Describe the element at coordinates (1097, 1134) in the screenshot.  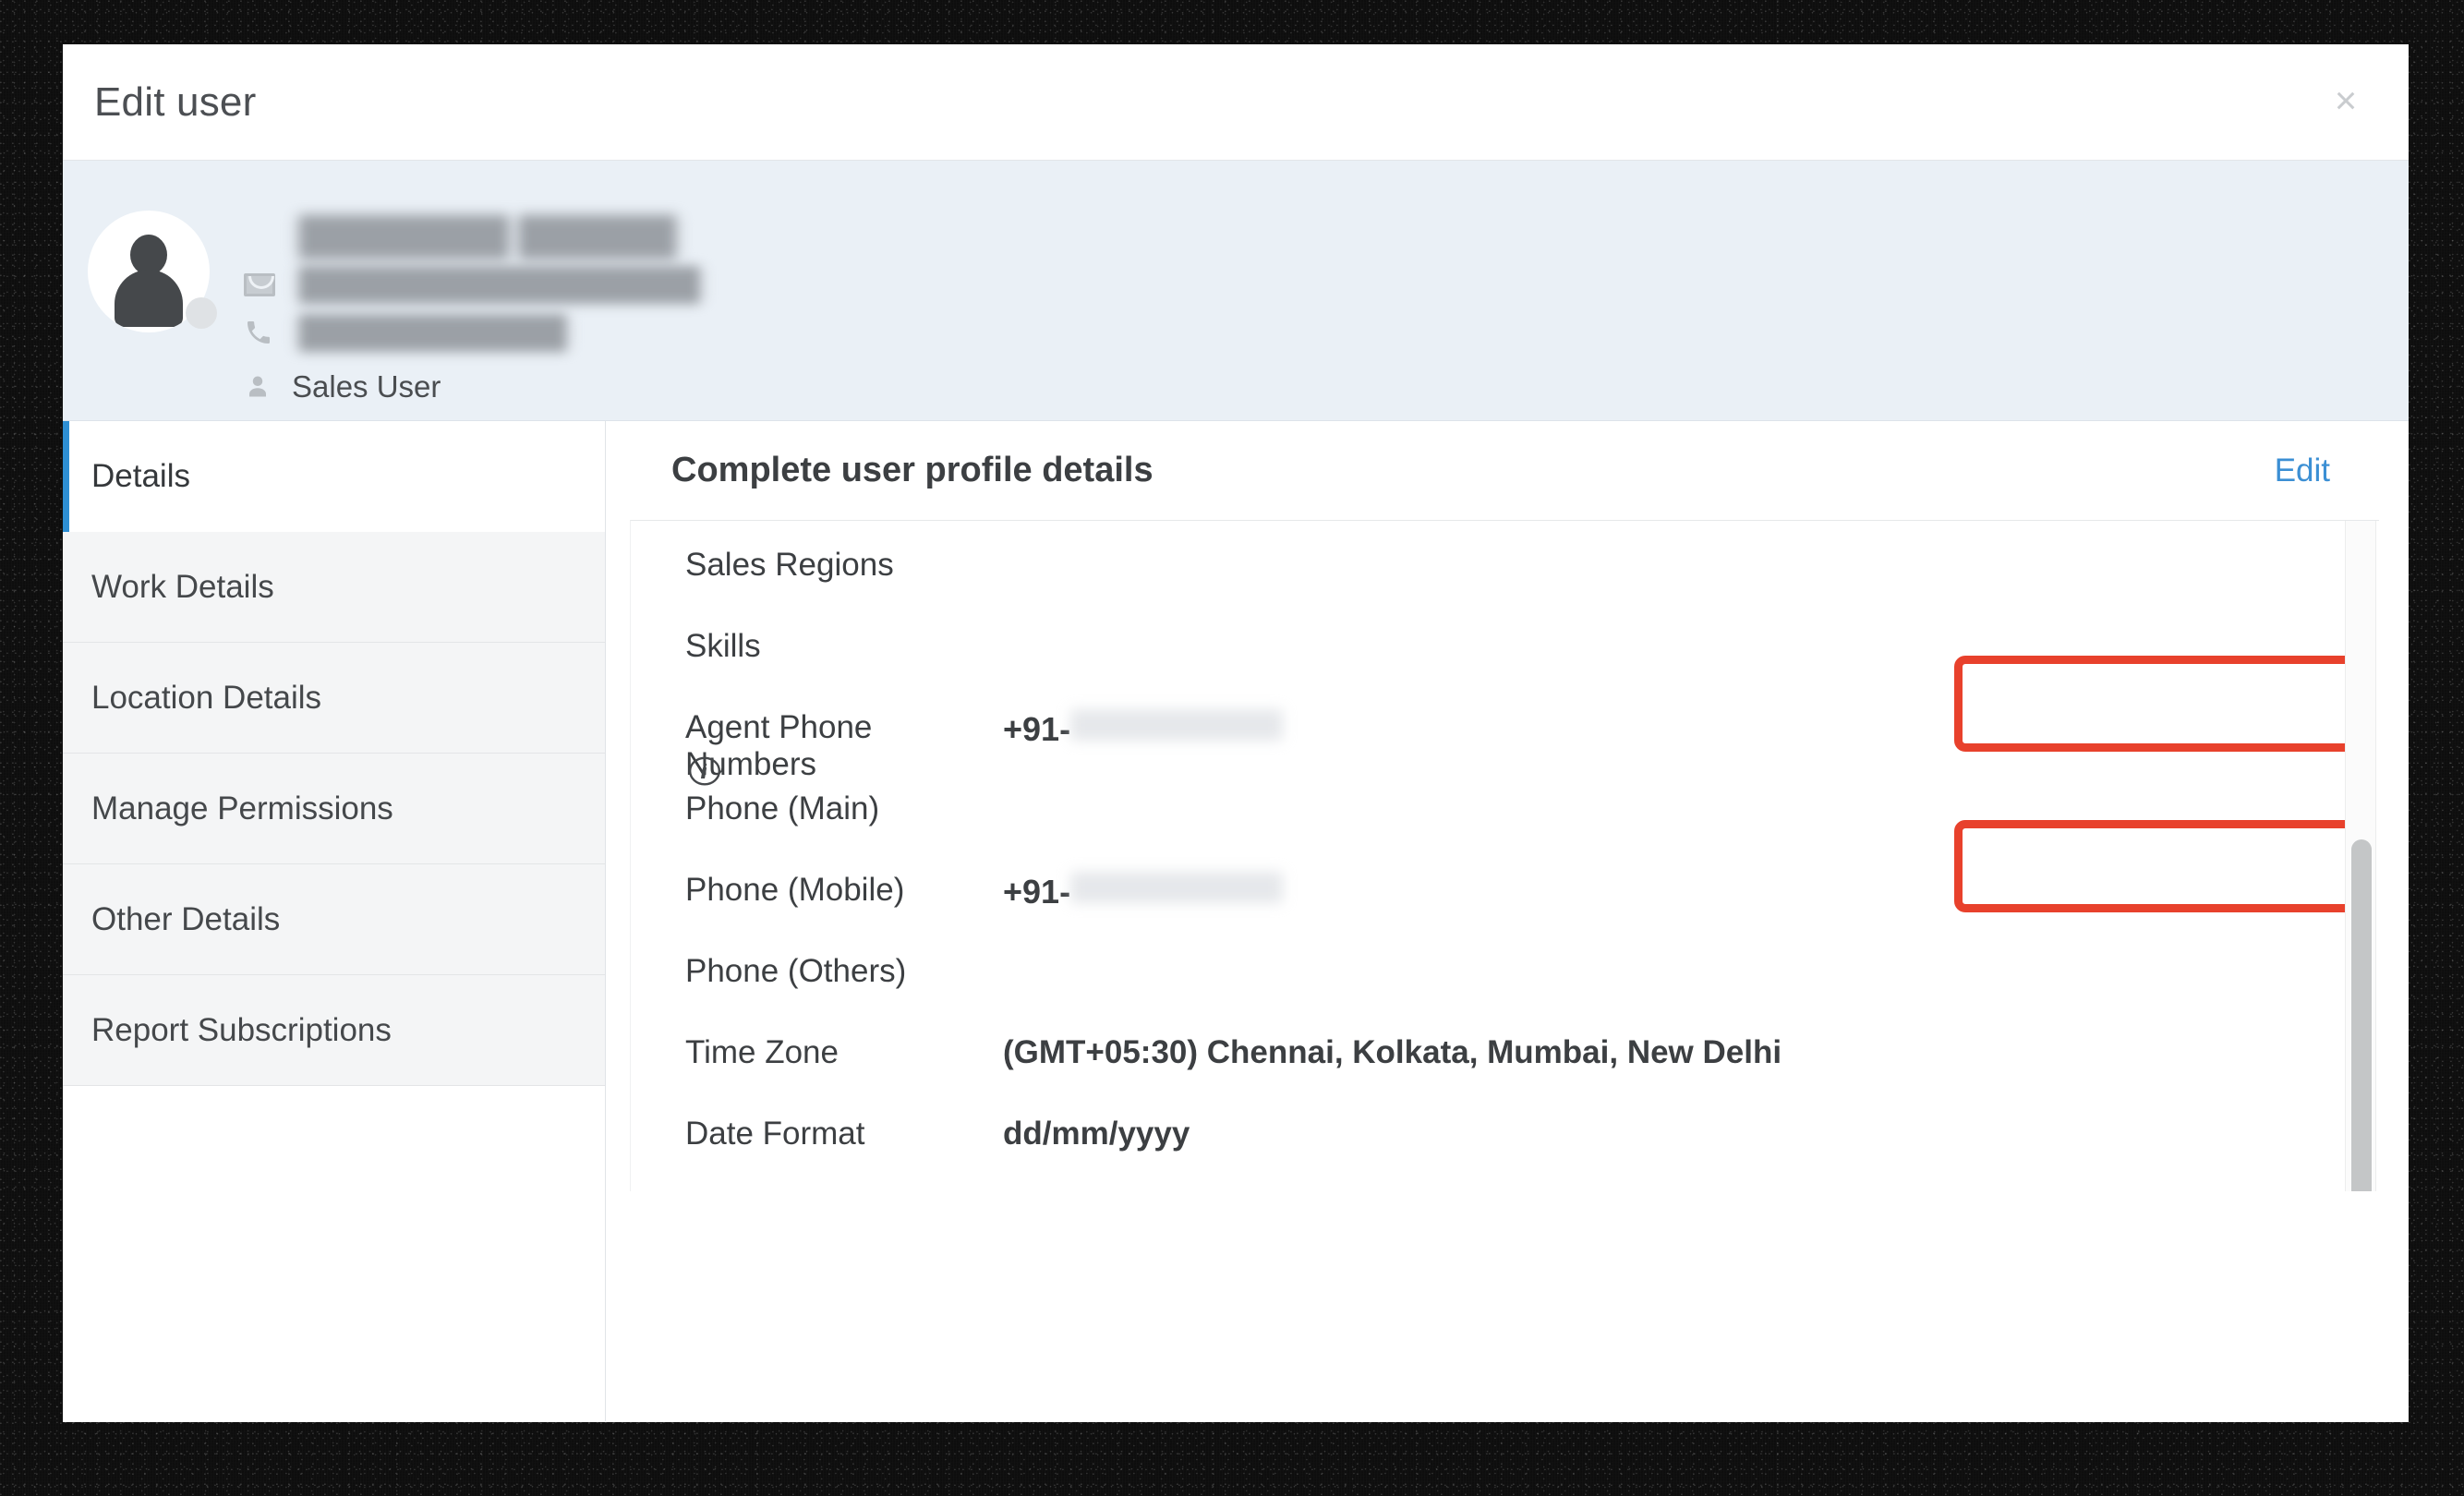
I see `field-value: dd/mm/yyyy` at that location.